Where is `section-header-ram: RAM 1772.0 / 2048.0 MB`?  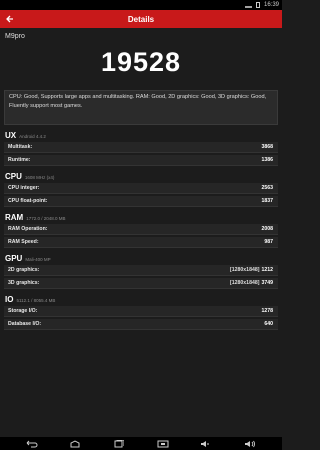 section-header-ram: RAM 1772.0 / 2048.0 MB is located at coordinates (141, 218).